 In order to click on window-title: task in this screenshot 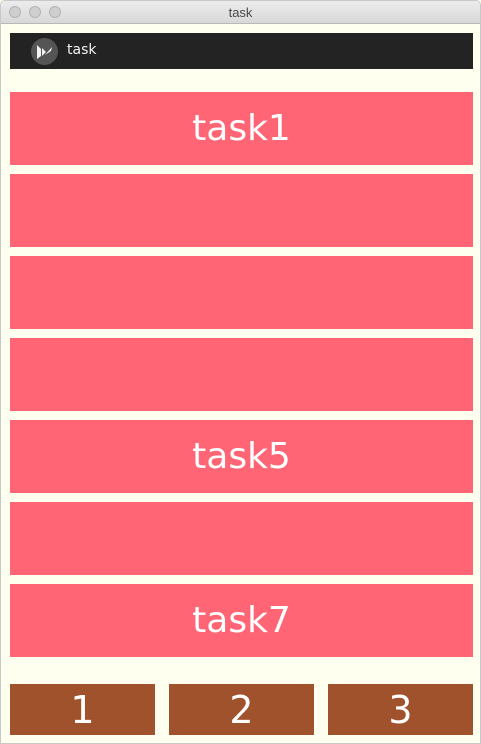, I will do `click(240, 12)`.